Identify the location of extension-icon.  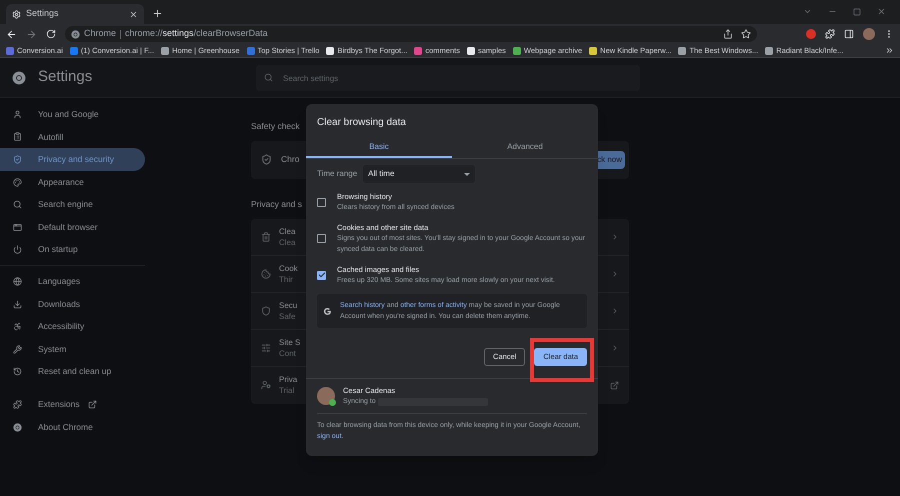
(811, 34).